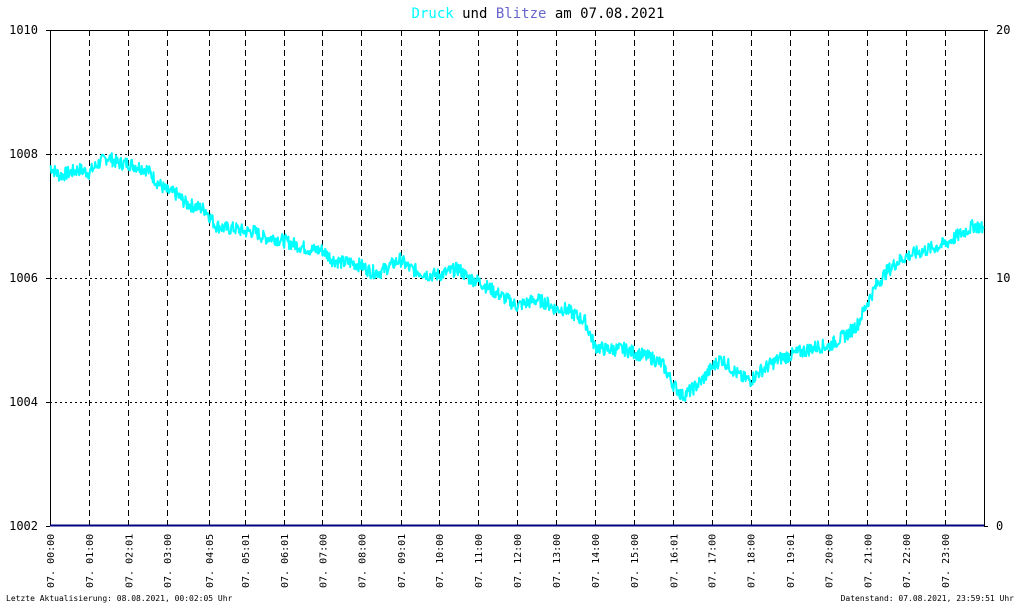 The height and width of the screenshot is (611, 1020). I want to click on y-tick-label-right: 0, so click(999, 526).